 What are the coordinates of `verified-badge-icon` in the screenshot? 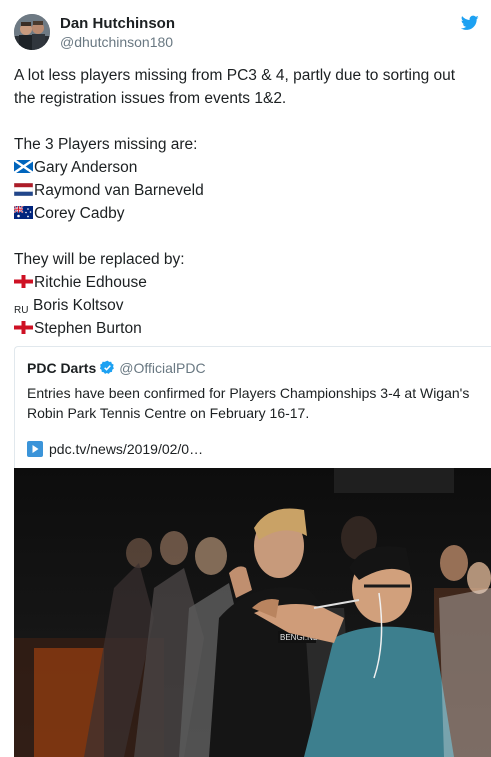 It's located at (107, 367).